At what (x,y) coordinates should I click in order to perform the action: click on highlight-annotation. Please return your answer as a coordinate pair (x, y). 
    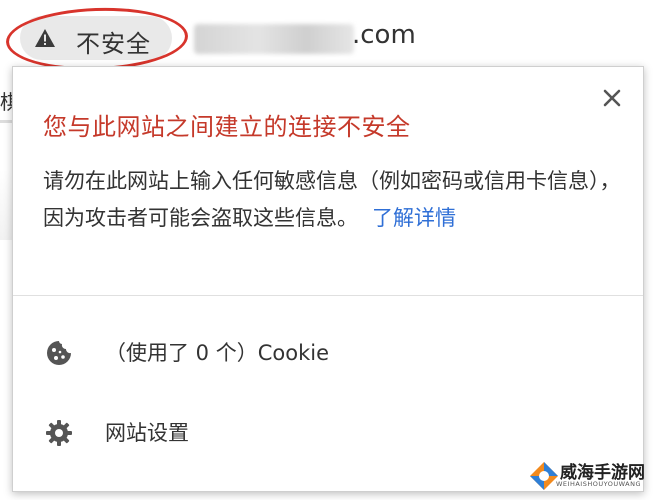
    Looking at the image, I should click on (97, 39).